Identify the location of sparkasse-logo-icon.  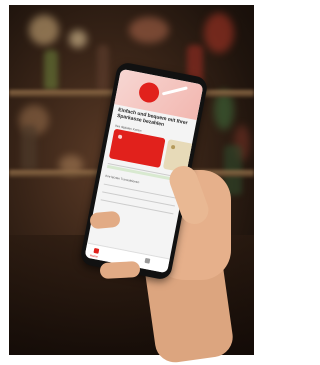
(149, 92).